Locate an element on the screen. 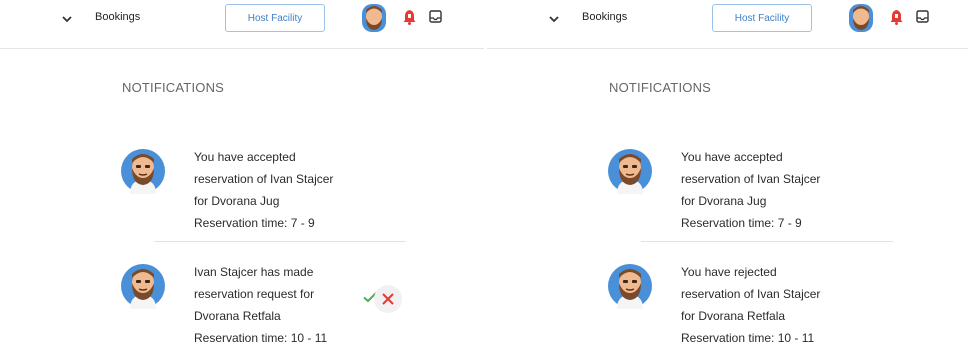  notification-line: for Dvorana Retfala is located at coordinates (733, 316).